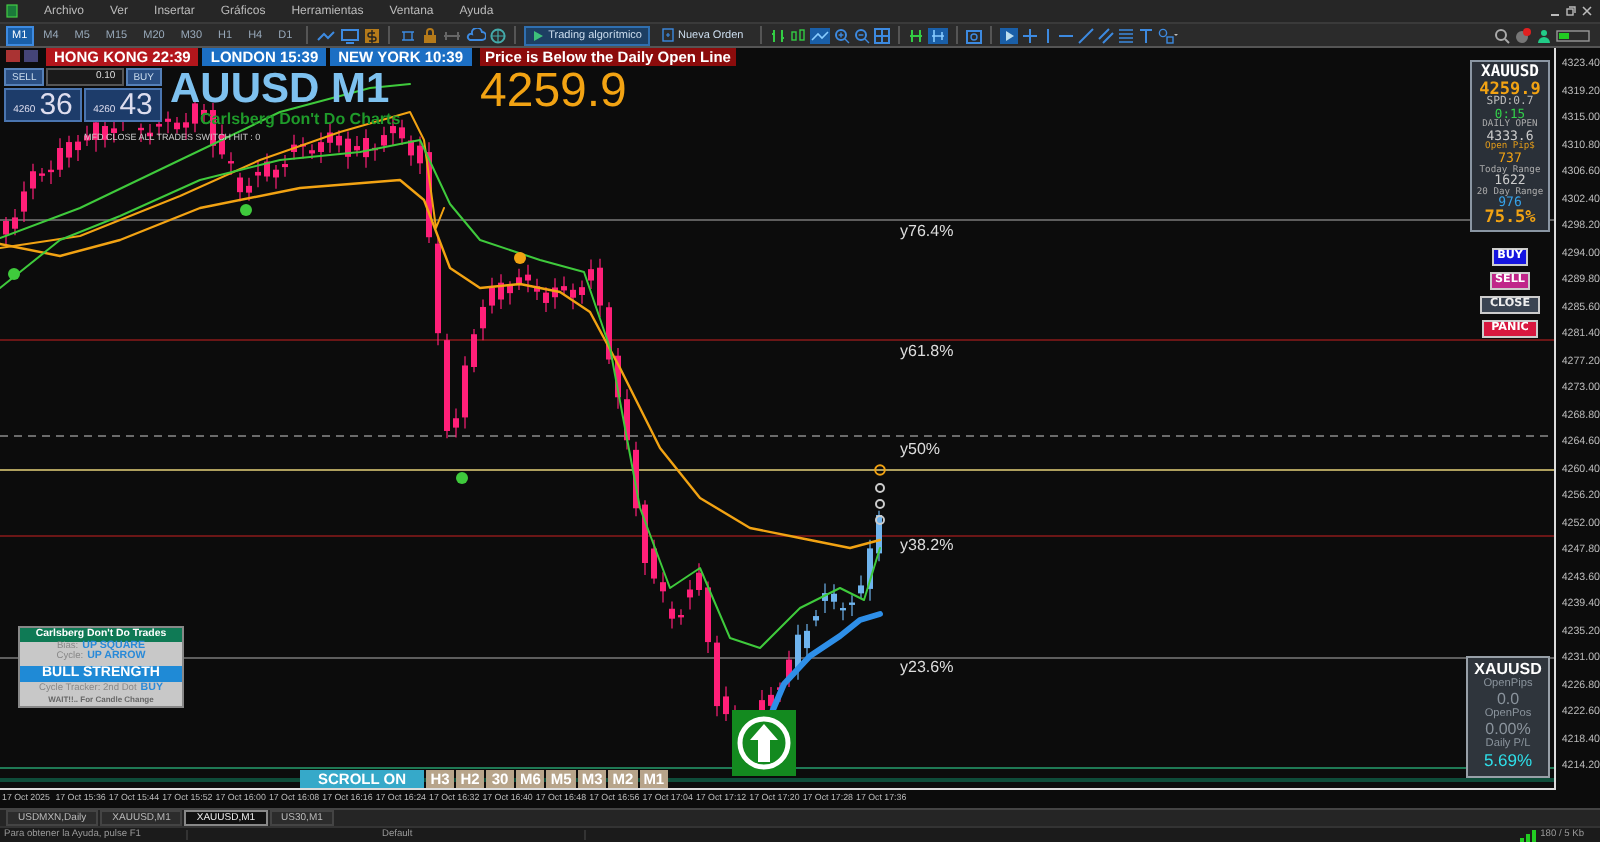 This screenshot has height=842, width=1600. Describe the element at coordinates (937, 35) in the screenshot. I see `chart-shift-icon` at that location.